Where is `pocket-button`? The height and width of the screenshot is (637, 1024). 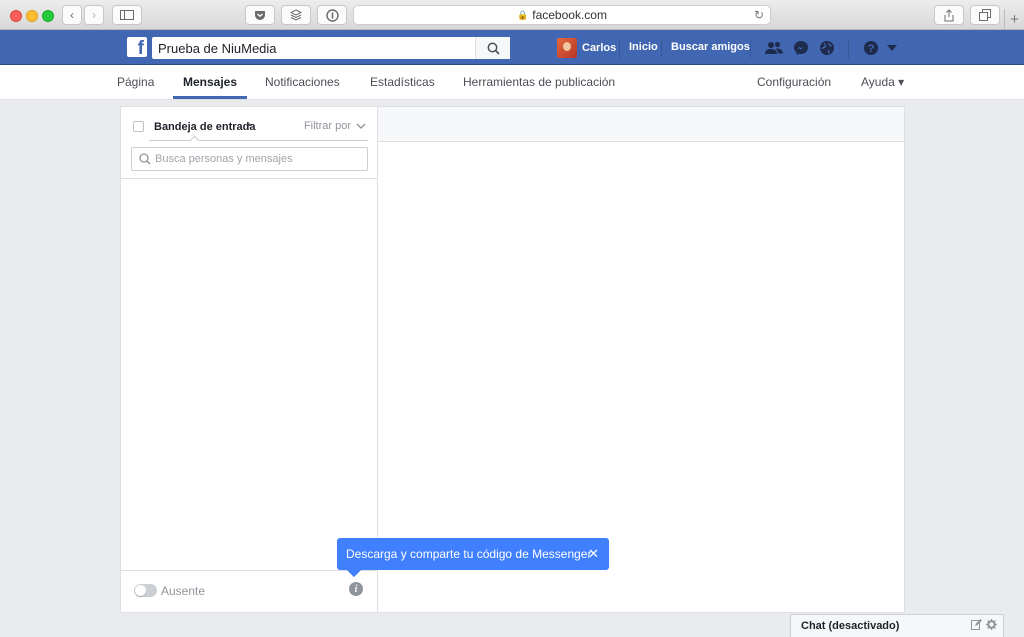
pocket-button is located at coordinates (260, 15).